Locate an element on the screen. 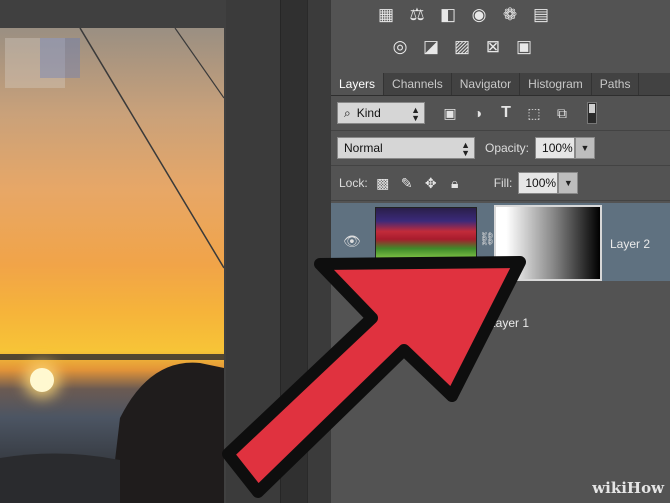  lock-brush-icon: ✎ is located at coordinates (407, 183).